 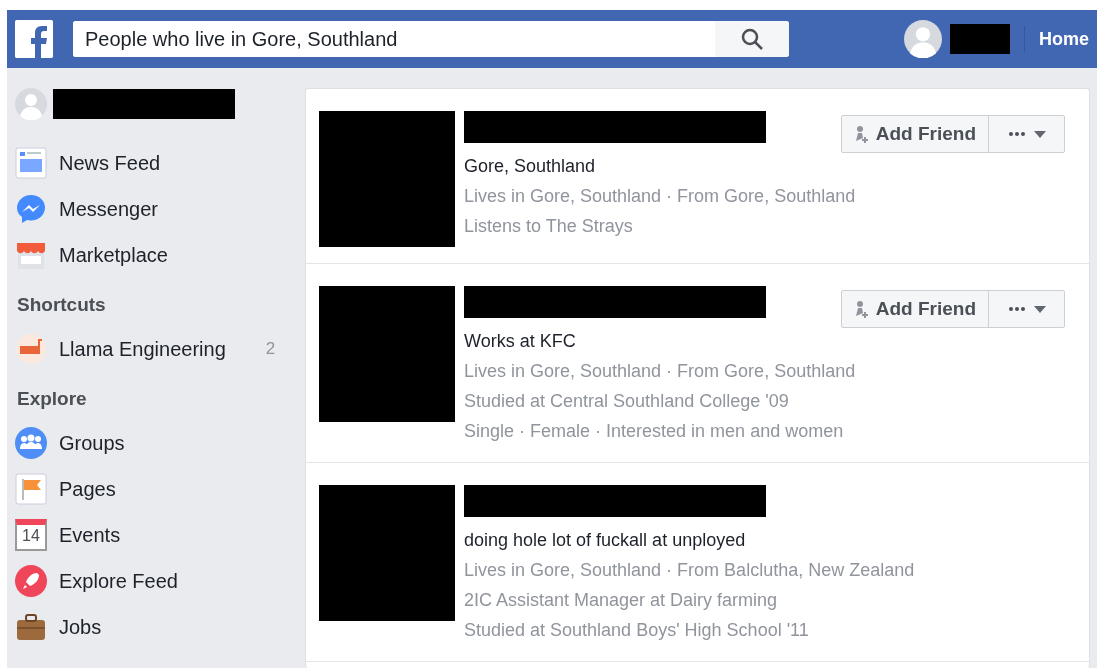 I want to click on result-detail: Single · Female · Interested in men and women, so click(x=654, y=431).